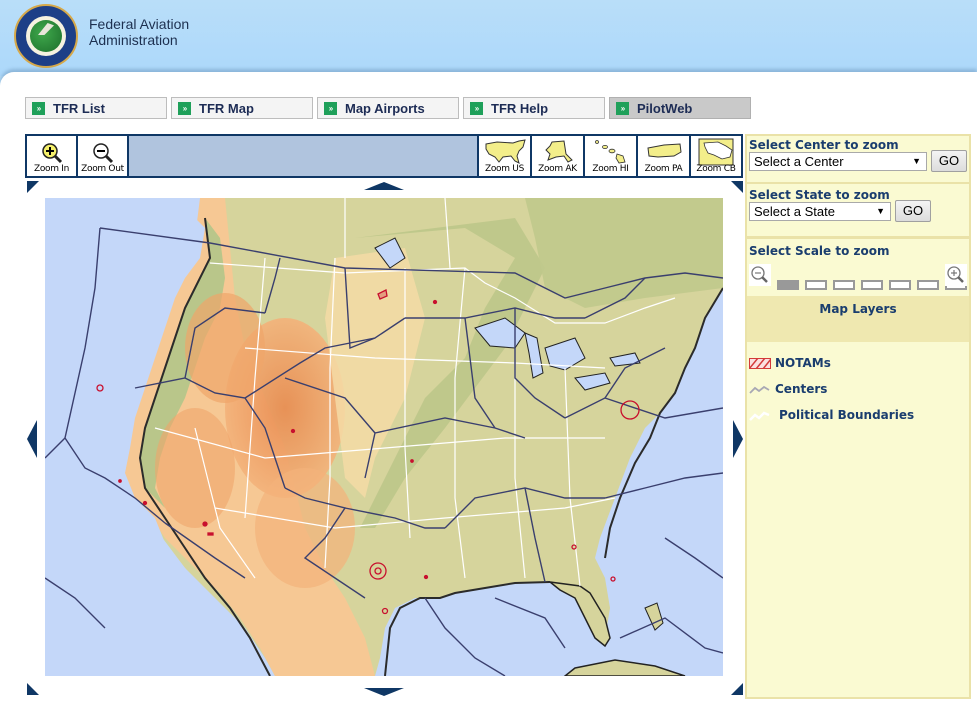  I want to click on pan-northeast-arrow, so click(737, 187).